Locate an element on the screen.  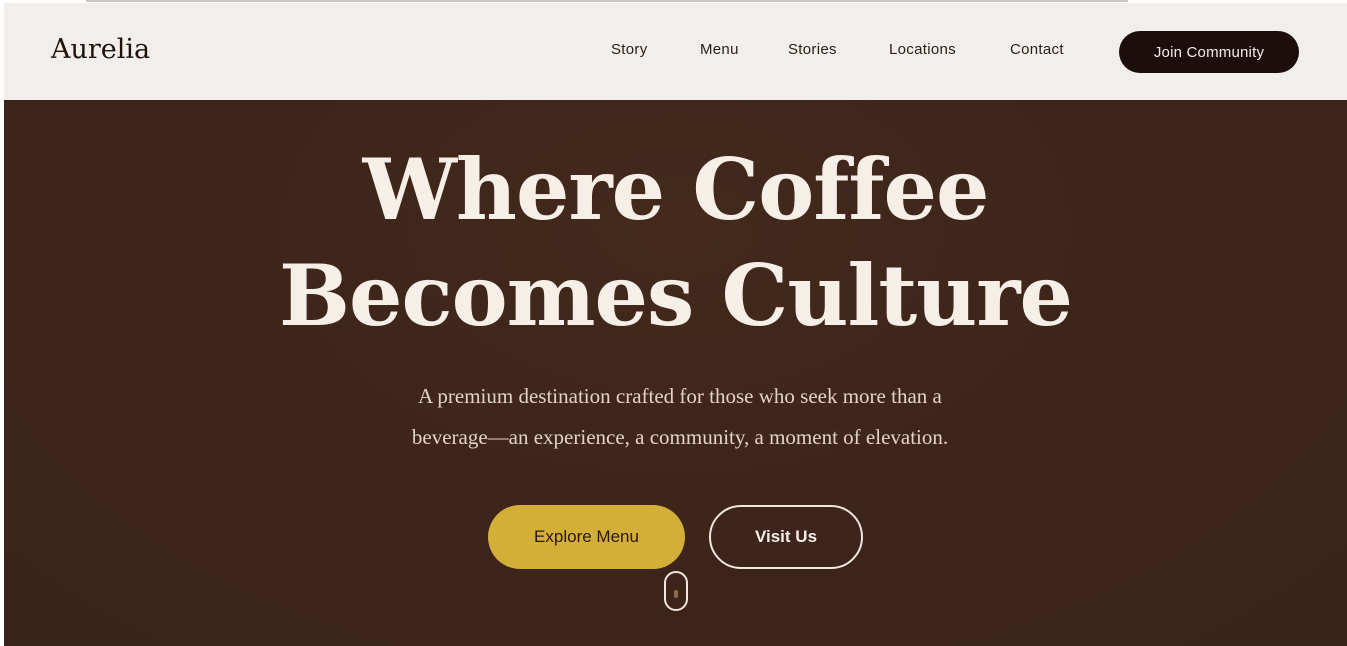
visit-us-button: Visit Us is located at coordinates (786, 537).